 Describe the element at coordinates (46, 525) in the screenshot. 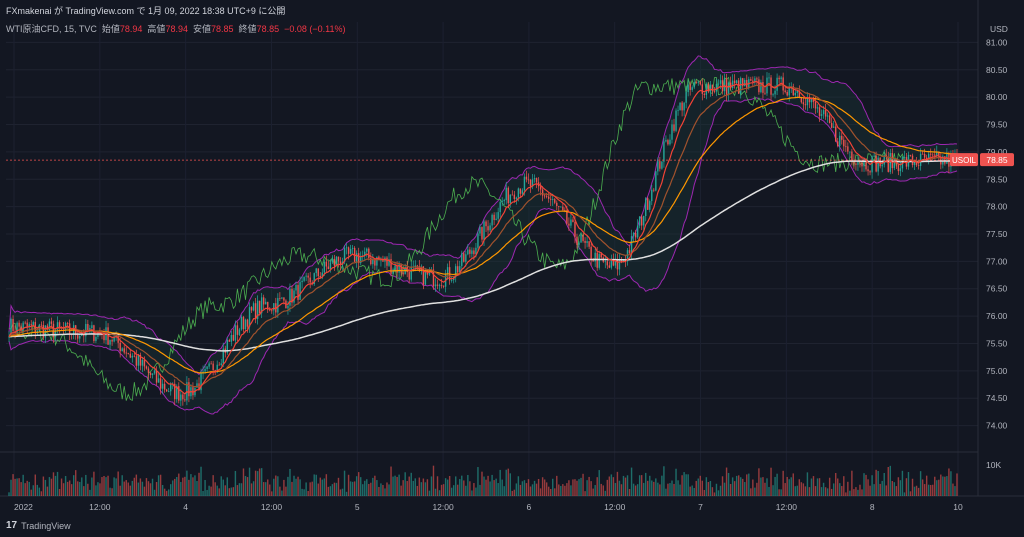

I see `tradingview-brand: TradingView` at that location.